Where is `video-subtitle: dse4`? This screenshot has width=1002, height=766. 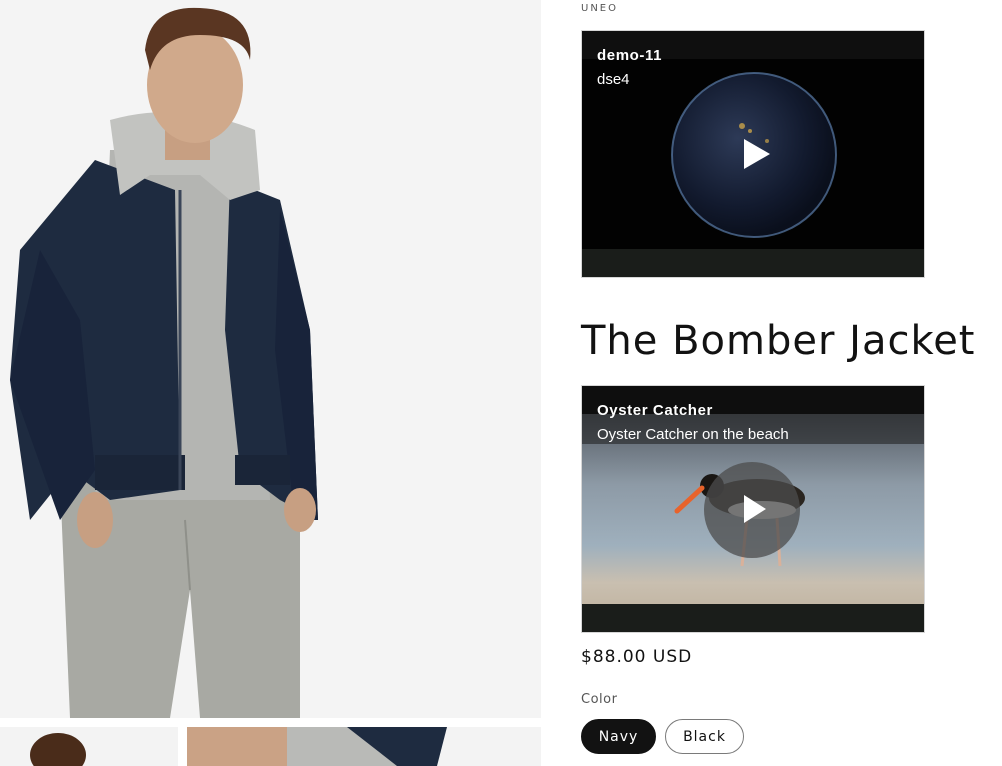
video-subtitle: dse4 is located at coordinates (613, 79).